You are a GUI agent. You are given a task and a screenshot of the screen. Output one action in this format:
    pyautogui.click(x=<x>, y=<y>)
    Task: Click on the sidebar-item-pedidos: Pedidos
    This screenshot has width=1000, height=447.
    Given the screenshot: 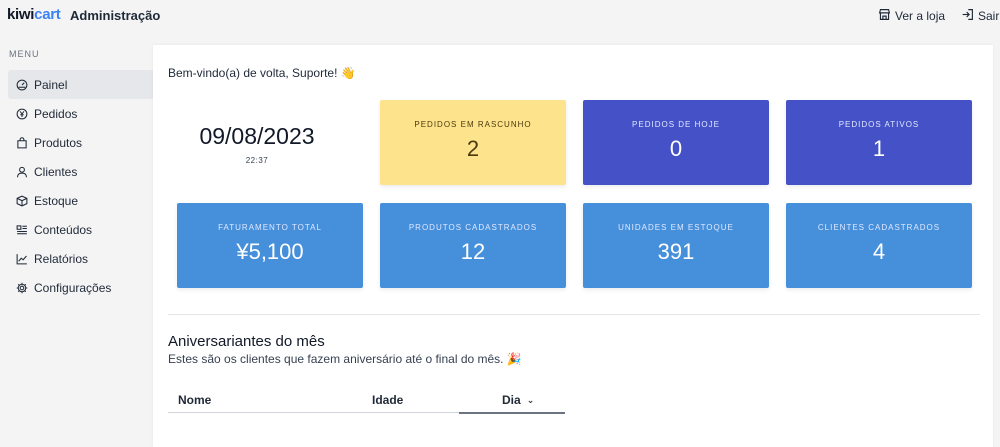 What is the action you would take?
    pyautogui.click(x=80, y=113)
    